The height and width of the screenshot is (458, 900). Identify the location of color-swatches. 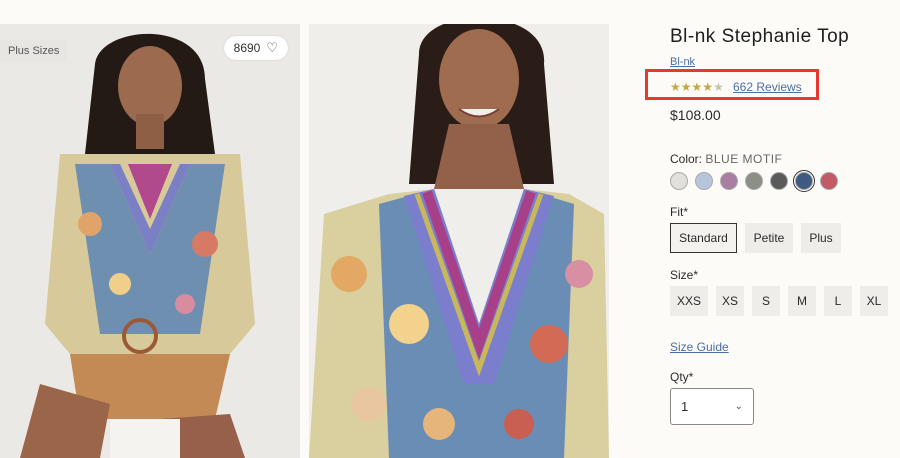
(754, 181).